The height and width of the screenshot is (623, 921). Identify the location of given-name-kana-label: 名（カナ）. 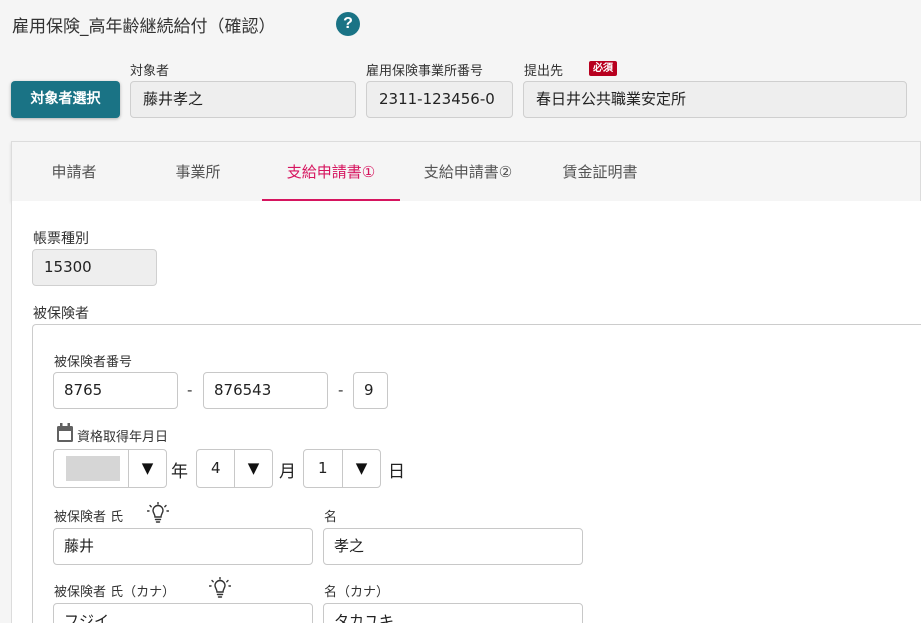
(357, 592).